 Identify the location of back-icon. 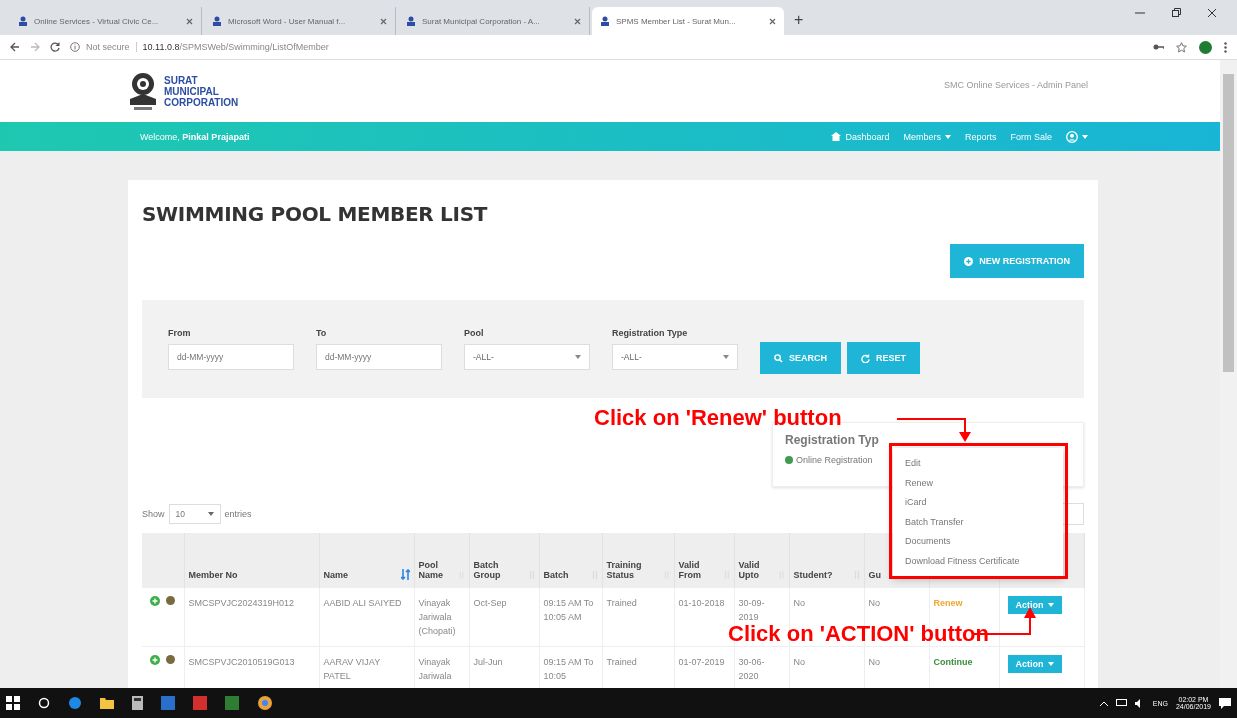
(15, 47).